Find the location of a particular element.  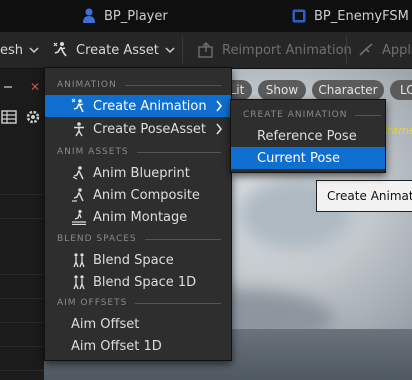

section-header: ANIMATION is located at coordinates (133, 85).